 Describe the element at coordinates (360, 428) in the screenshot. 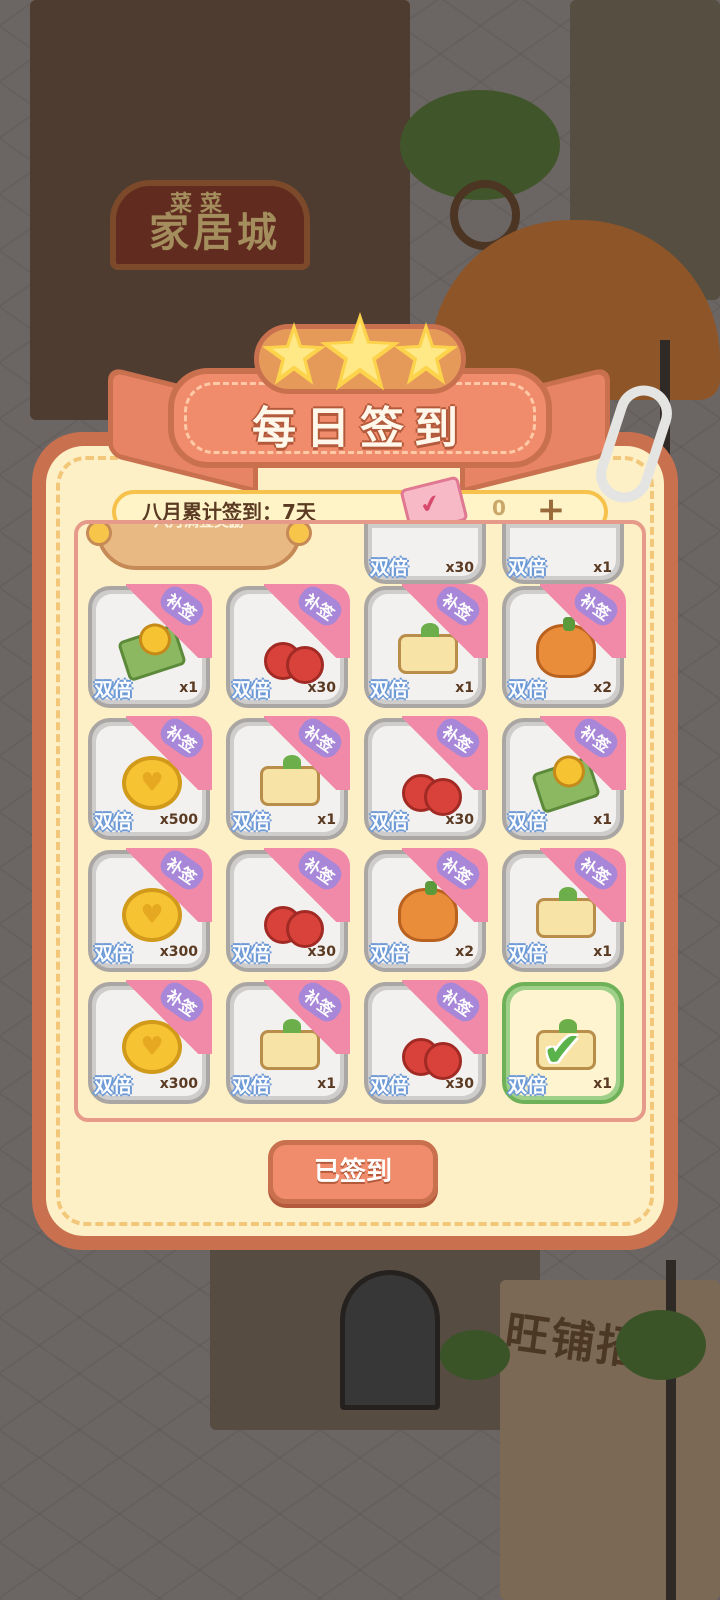

I see `dialog-title: 每日签到` at that location.